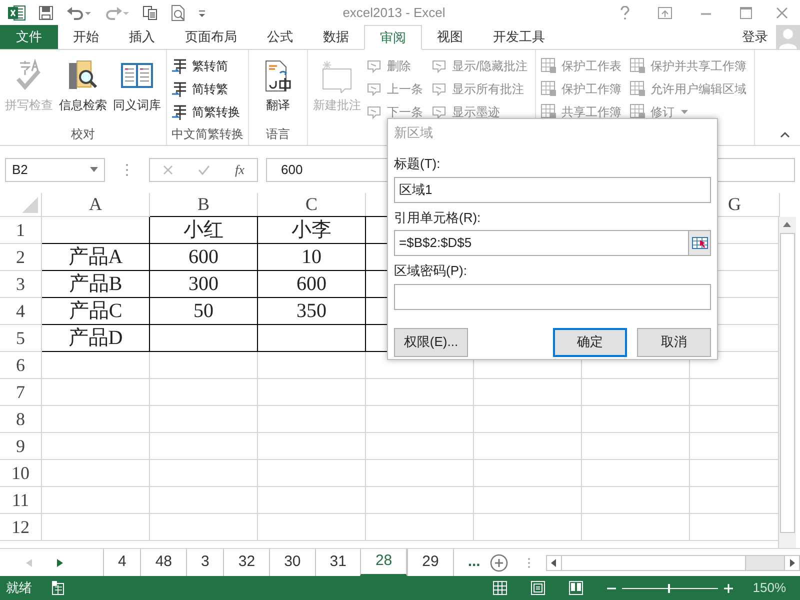  What do you see at coordinates (207, 66) in the screenshot?
I see `ribbon-button: 繁转简` at bounding box center [207, 66].